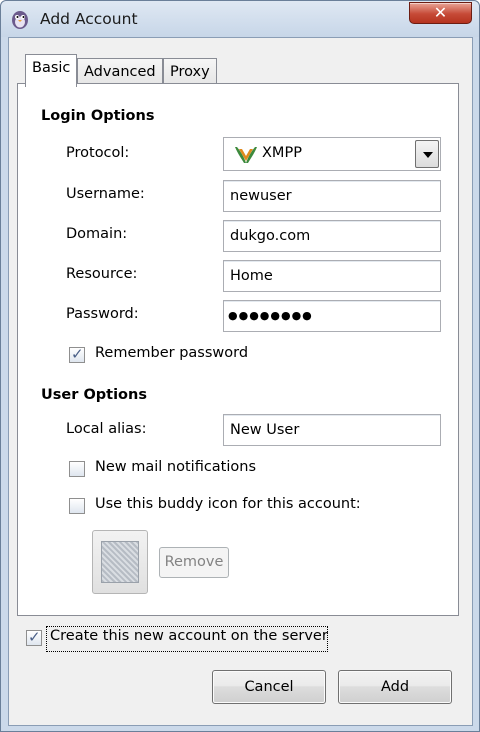 This screenshot has width=480, height=732. I want to click on create-on-server-label: Create this new account on the server, so click(189, 636).